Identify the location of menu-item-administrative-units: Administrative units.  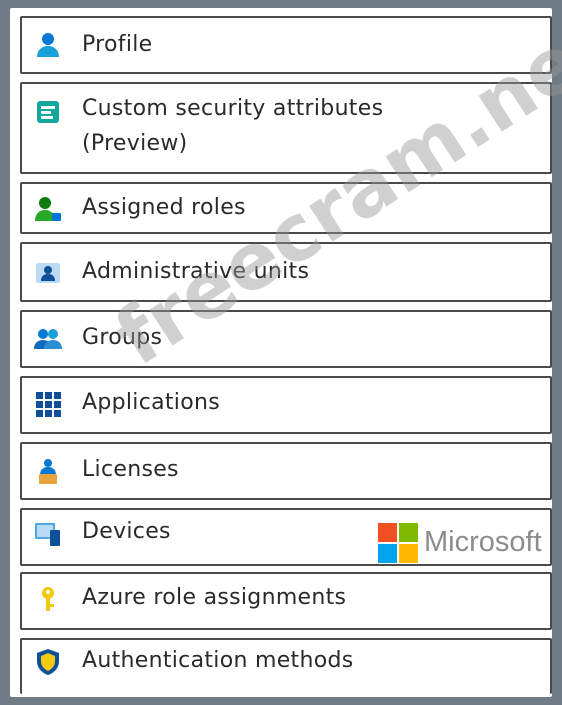
(286, 272).